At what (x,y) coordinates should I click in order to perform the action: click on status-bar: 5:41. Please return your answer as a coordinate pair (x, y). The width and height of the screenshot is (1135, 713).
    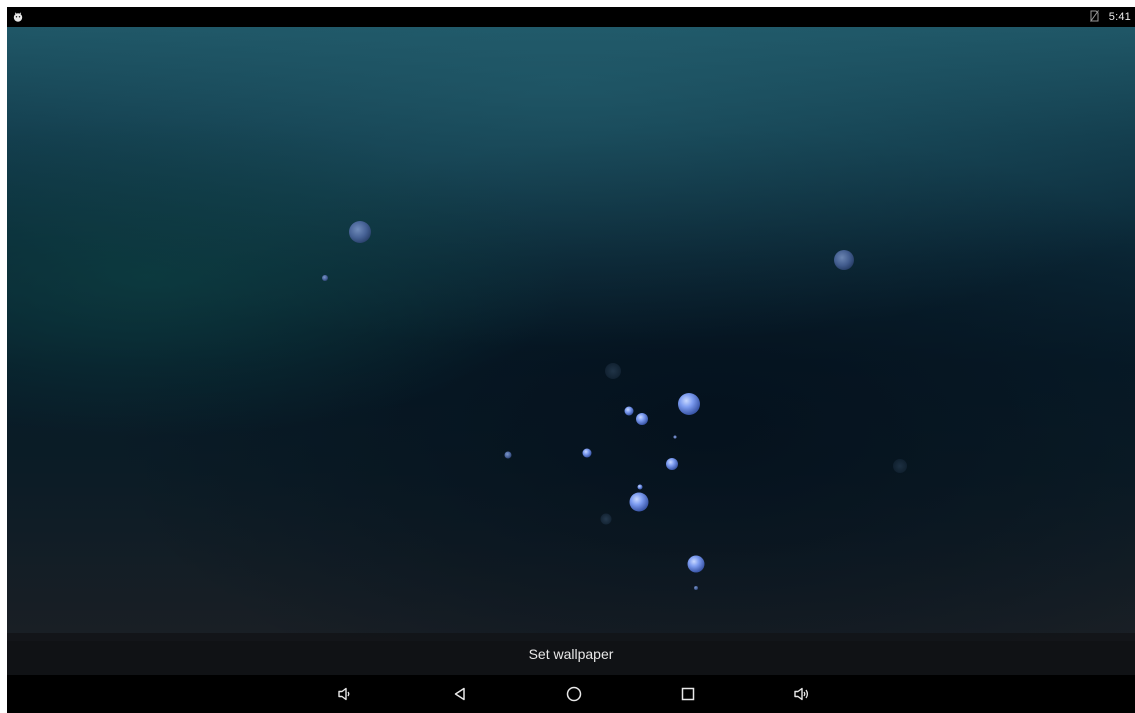
    Looking at the image, I should click on (571, 17).